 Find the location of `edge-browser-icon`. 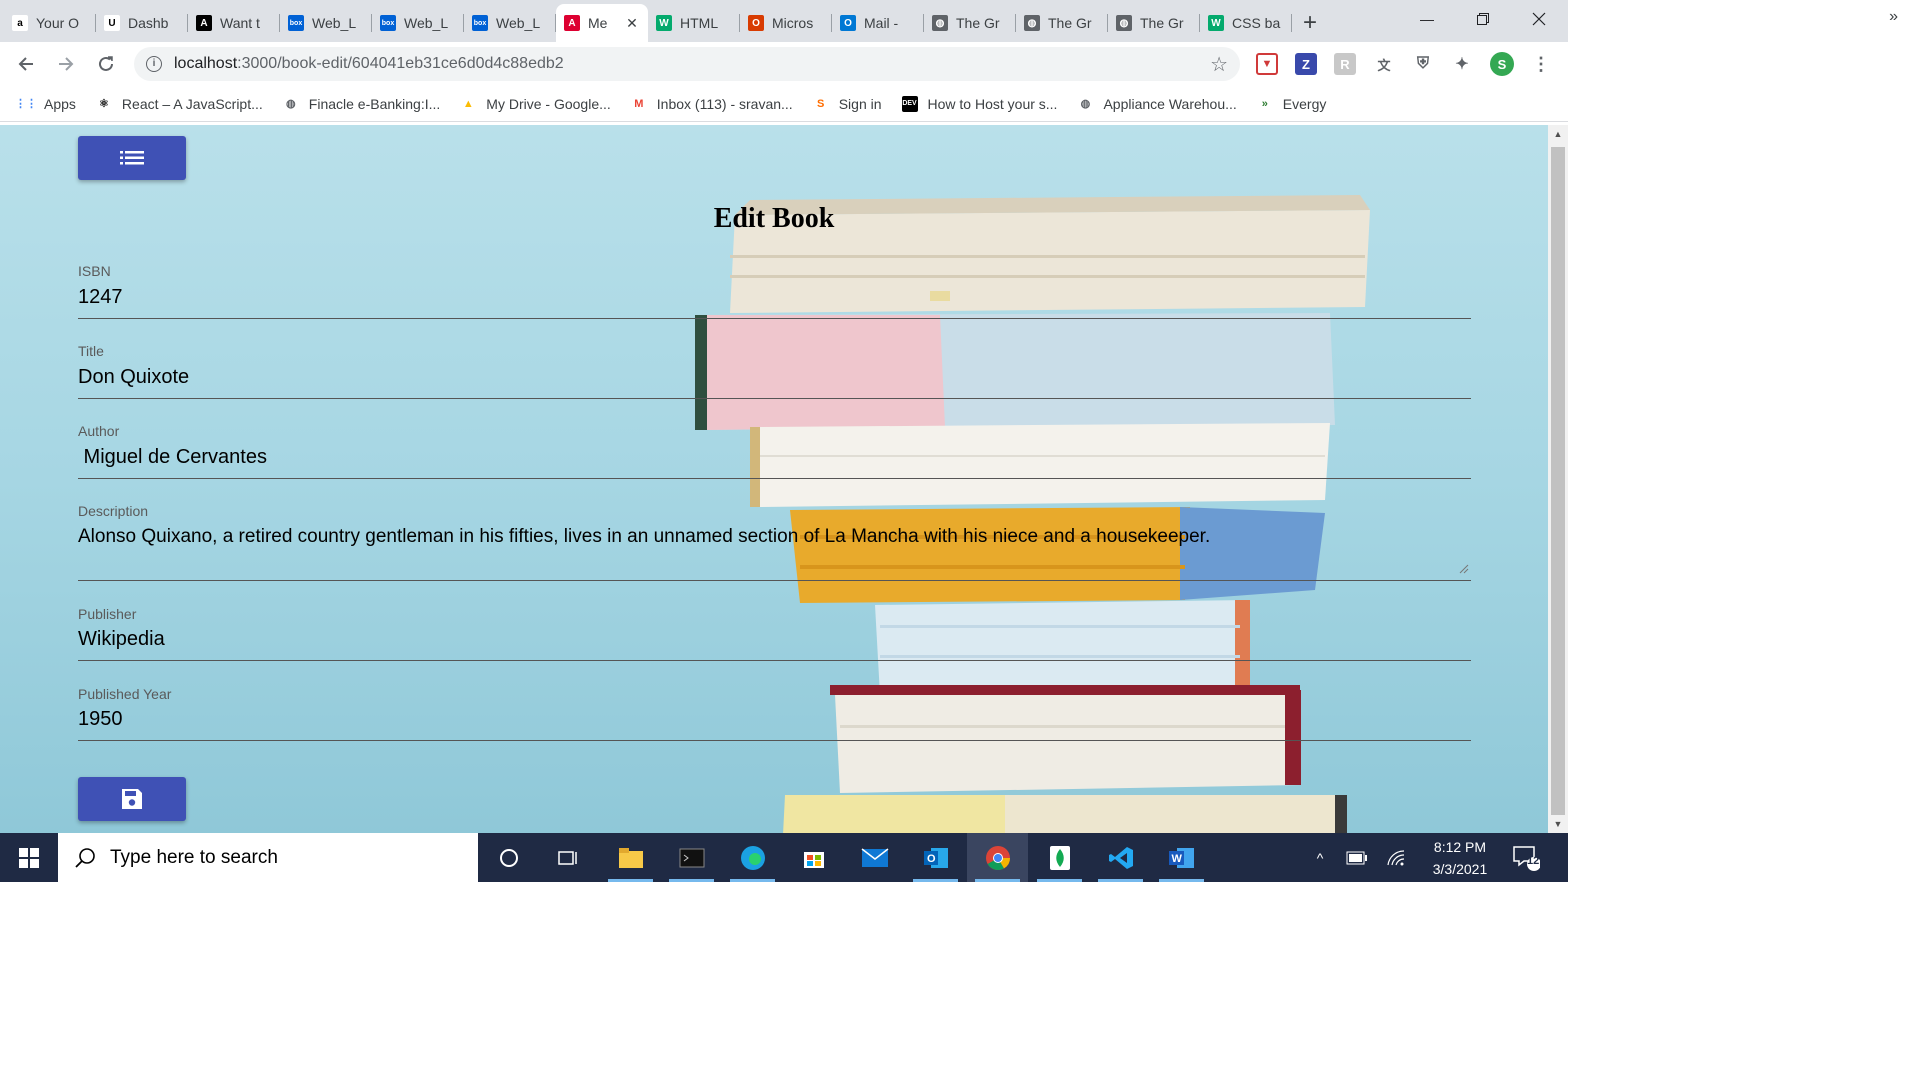

edge-browser-icon is located at coordinates (752, 857).